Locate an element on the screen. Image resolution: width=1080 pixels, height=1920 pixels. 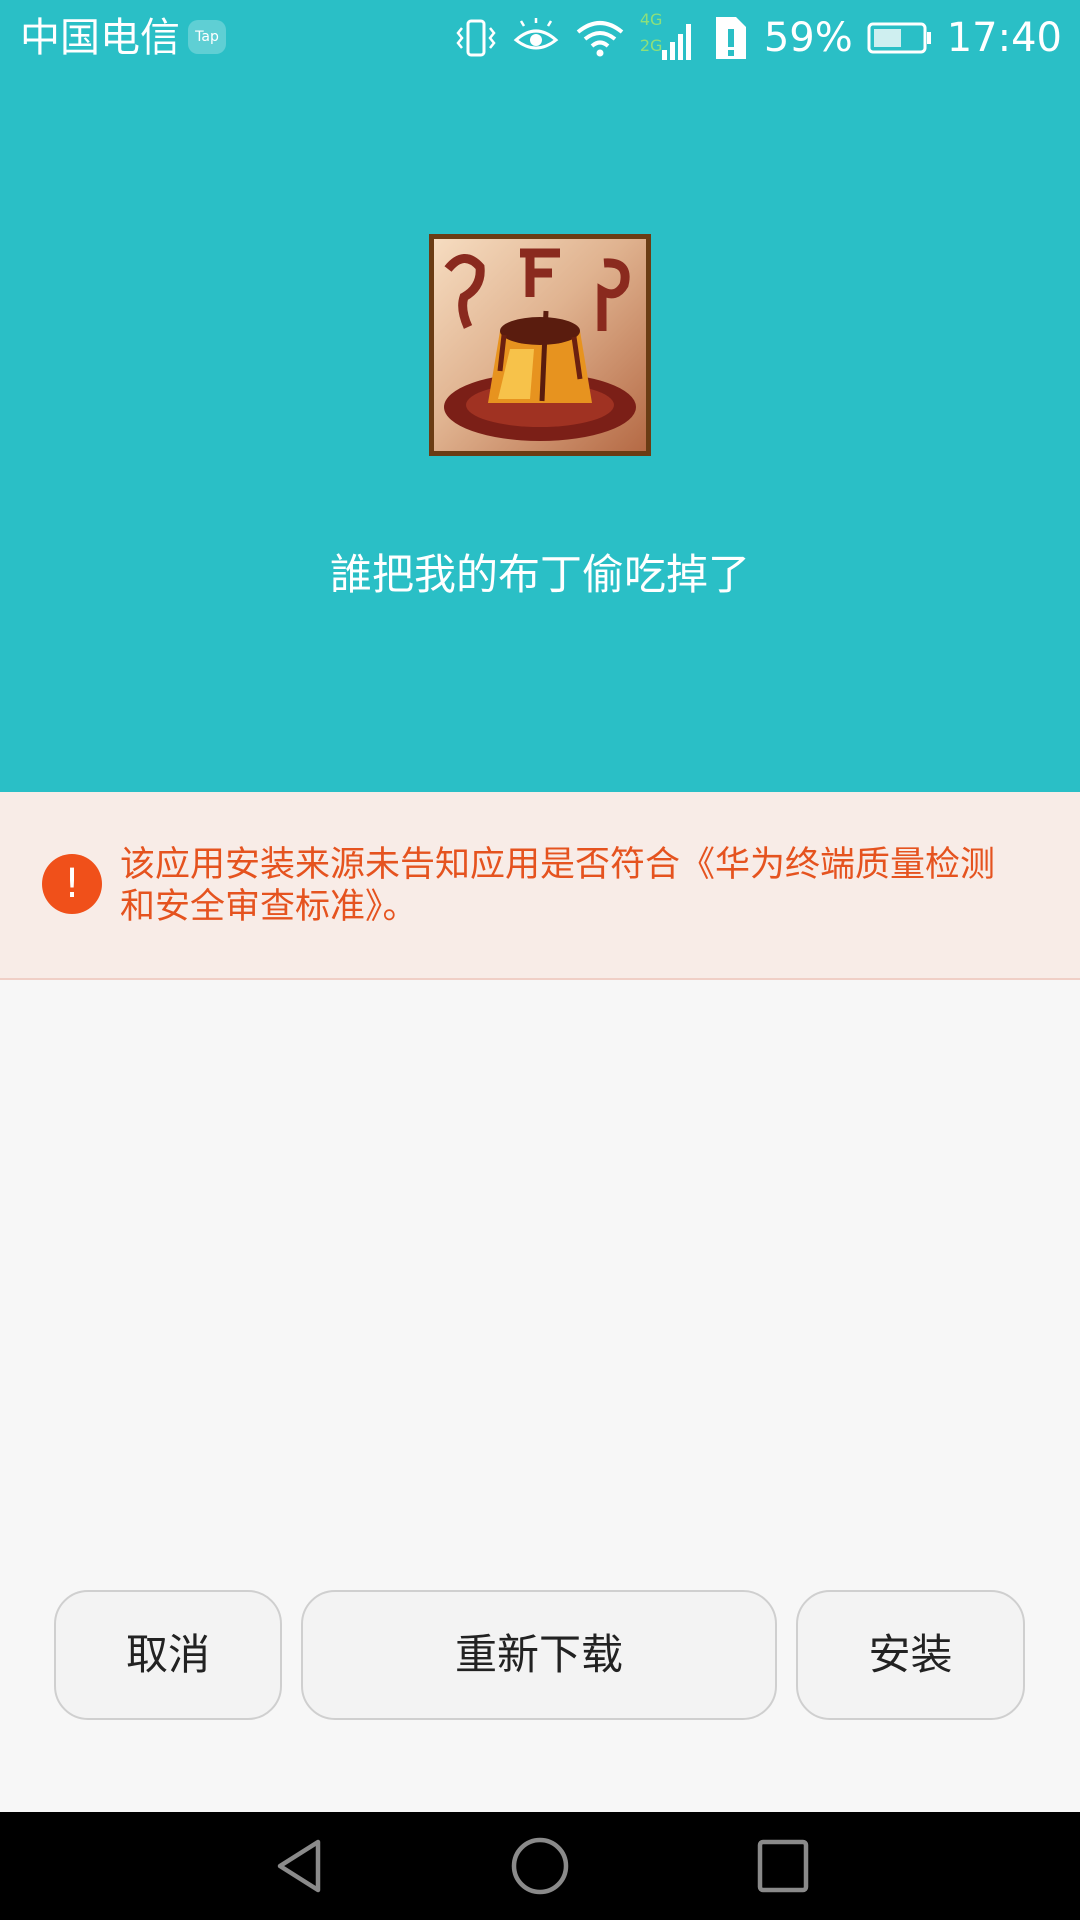
vibrate-icon is located at coordinates (476, 38).